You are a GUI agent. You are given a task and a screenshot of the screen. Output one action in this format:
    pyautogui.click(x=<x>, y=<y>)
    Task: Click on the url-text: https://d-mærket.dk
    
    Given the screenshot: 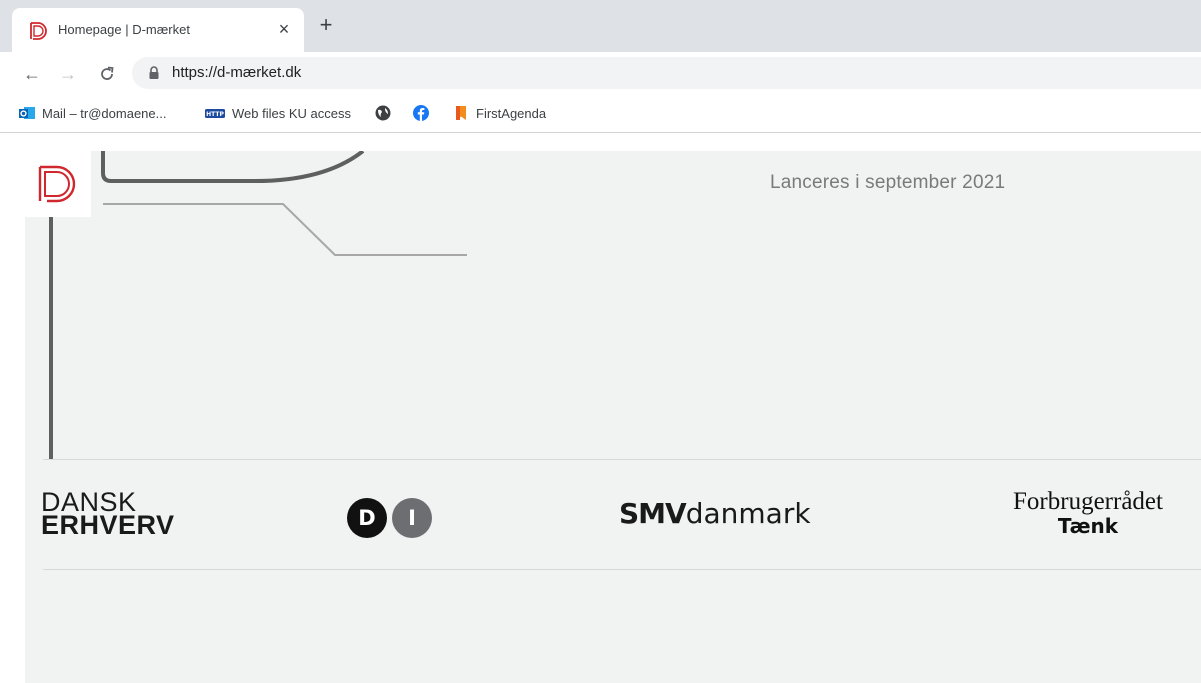 What is the action you would take?
    pyautogui.click(x=237, y=72)
    